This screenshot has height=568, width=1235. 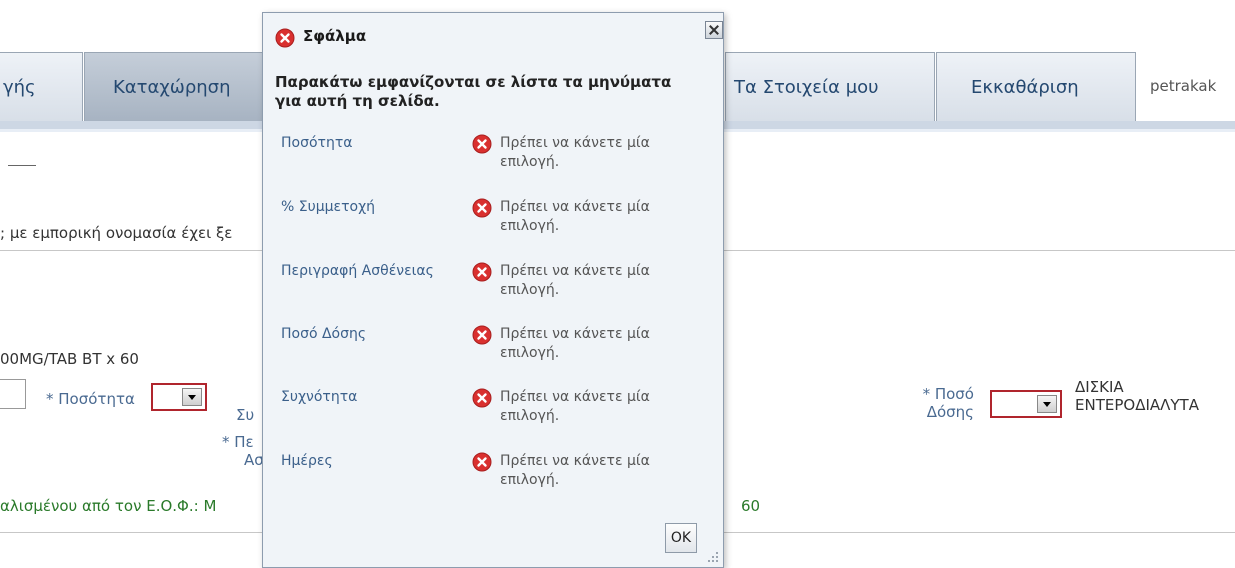 What do you see at coordinates (681, 538) in the screenshot?
I see `ok-button: OK` at bounding box center [681, 538].